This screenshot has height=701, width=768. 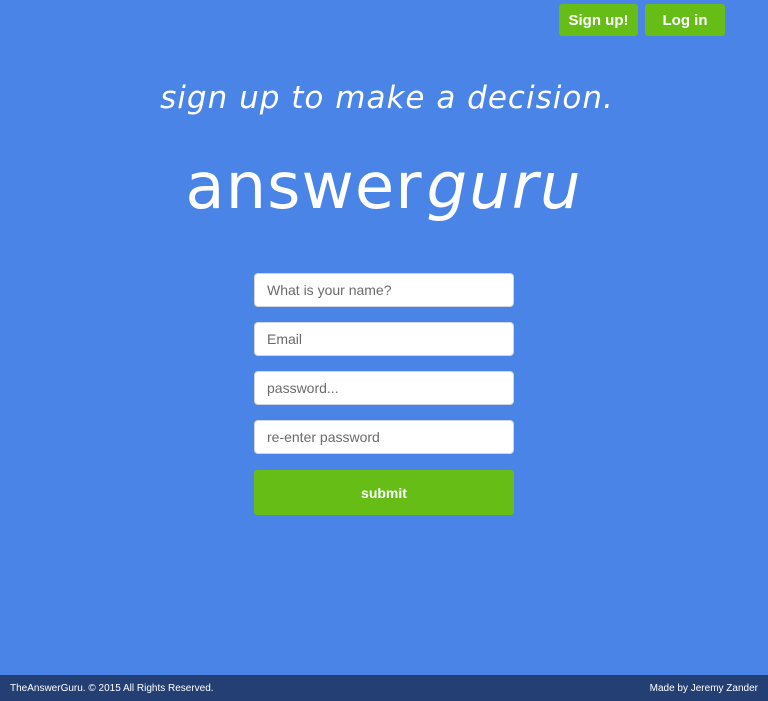 What do you see at coordinates (384, 437) in the screenshot?
I see `confirm-password-input` at bounding box center [384, 437].